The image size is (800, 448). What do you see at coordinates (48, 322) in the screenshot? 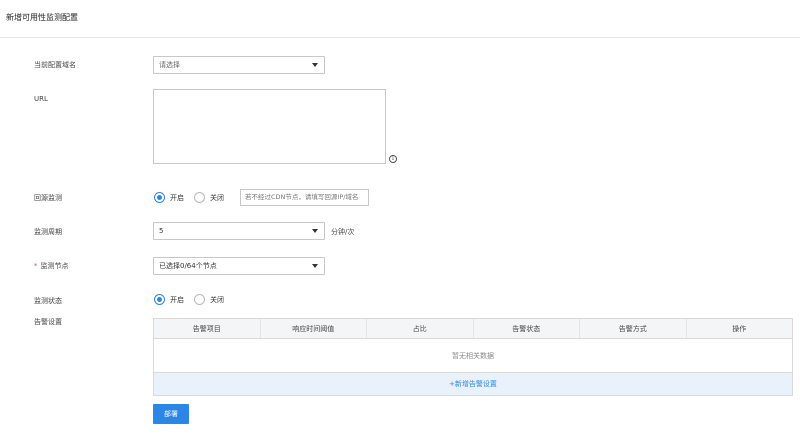
I see `alarm-label: 告警设置` at bounding box center [48, 322].